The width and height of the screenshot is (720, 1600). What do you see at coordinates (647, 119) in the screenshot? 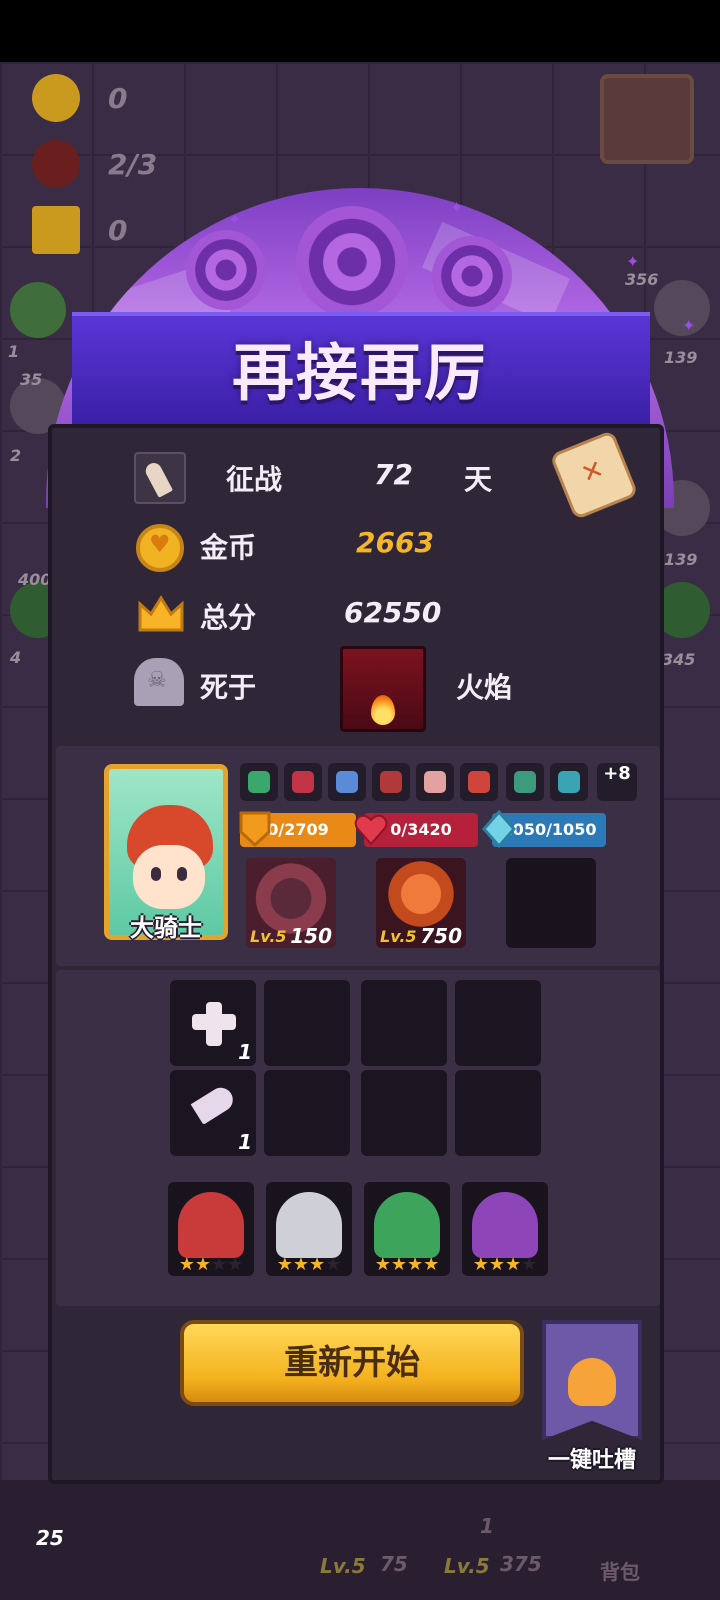
I see `chest-icon` at bounding box center [647, 119].